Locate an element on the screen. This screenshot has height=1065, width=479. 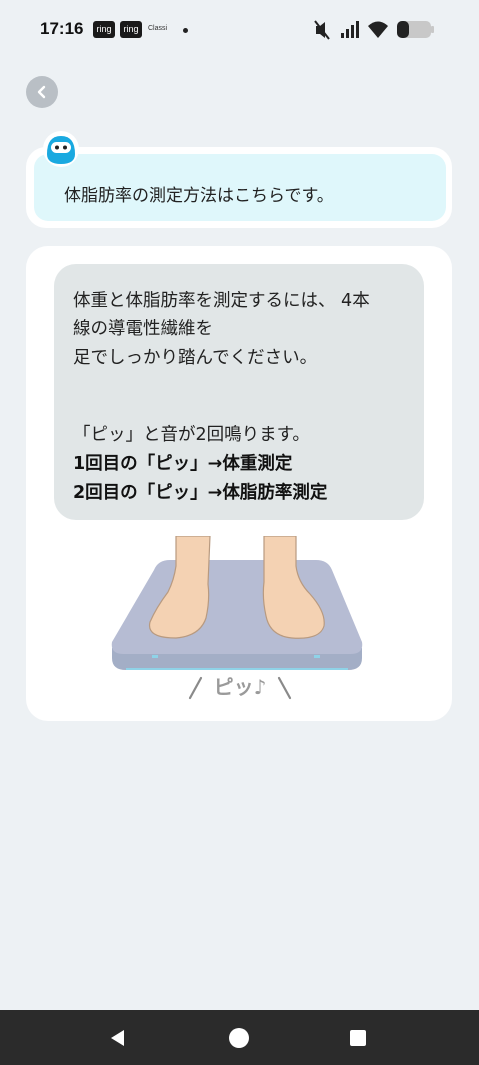
instruction-line-3: 足でしっかり踏んでください。 is located at coordinates (195, 358).